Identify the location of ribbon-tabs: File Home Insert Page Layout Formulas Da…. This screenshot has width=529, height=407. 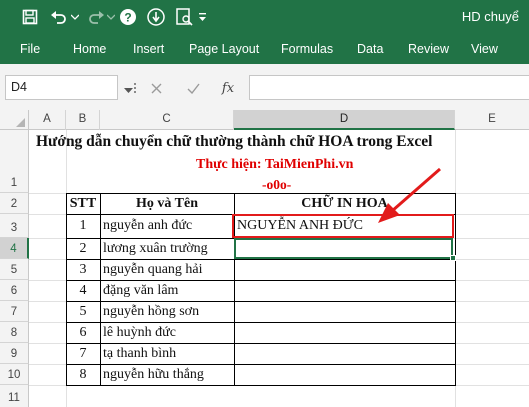
(264, 49).